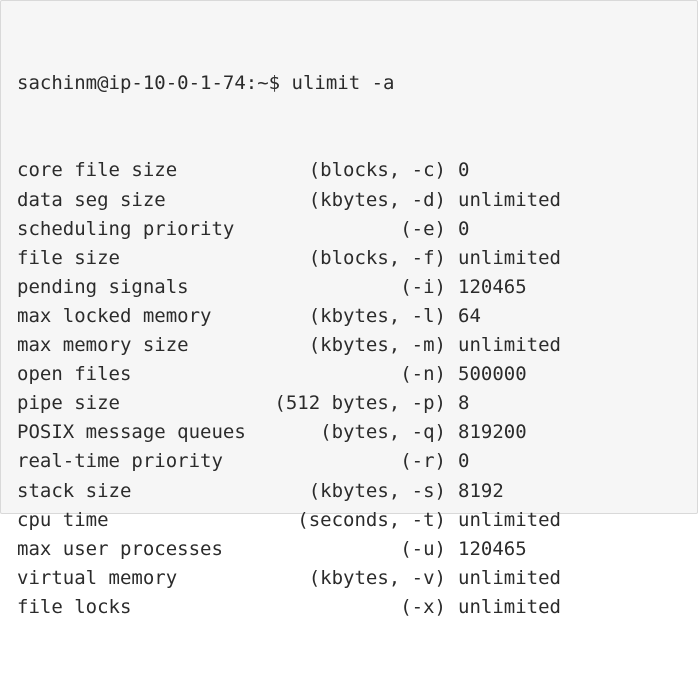 Image resolution: width=700 pixels, height=680 pixels. I want to click on limit-name: real-time priority, so click(120, 461).